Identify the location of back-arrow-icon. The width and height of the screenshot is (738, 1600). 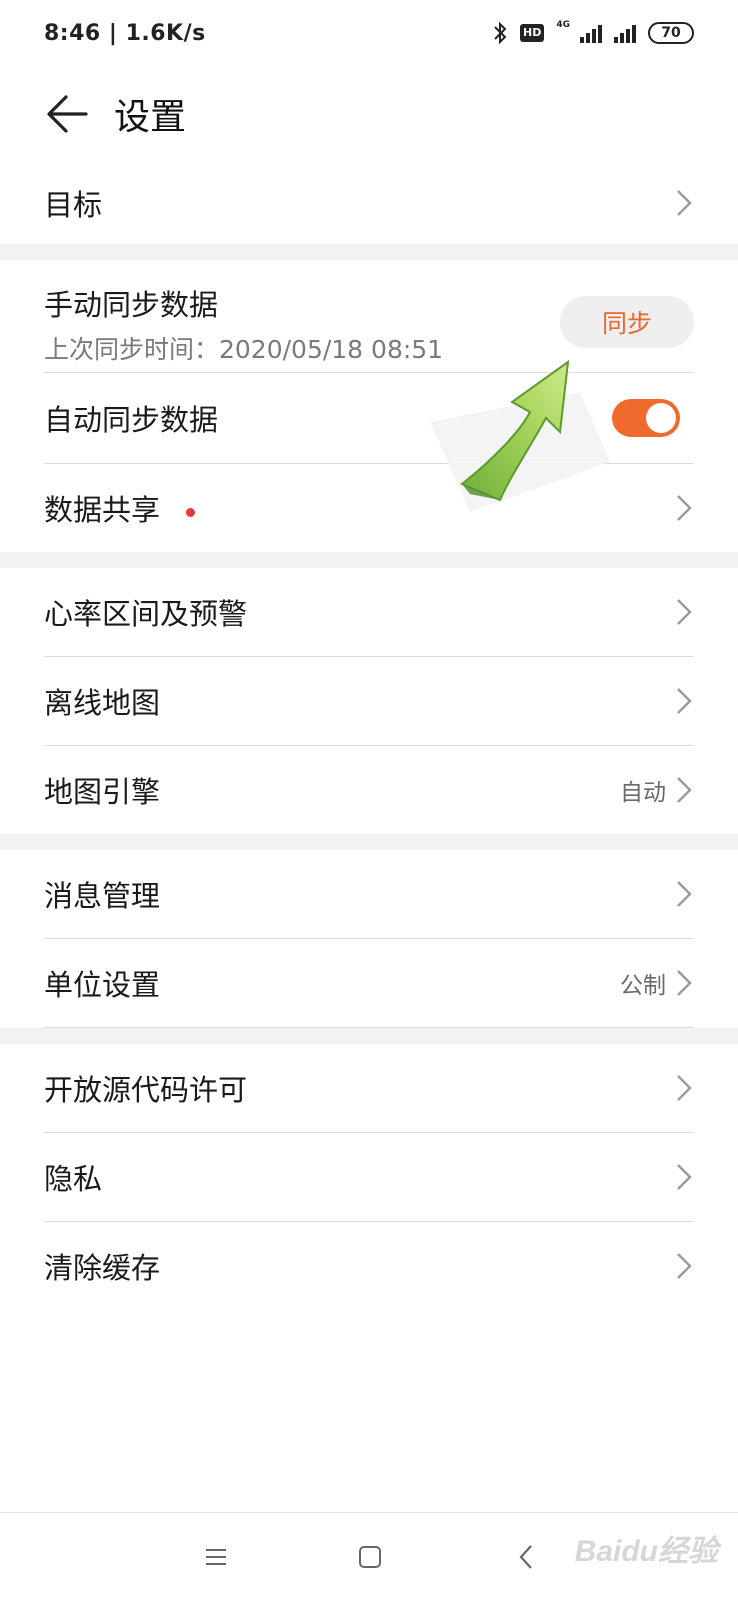
(68, 114).